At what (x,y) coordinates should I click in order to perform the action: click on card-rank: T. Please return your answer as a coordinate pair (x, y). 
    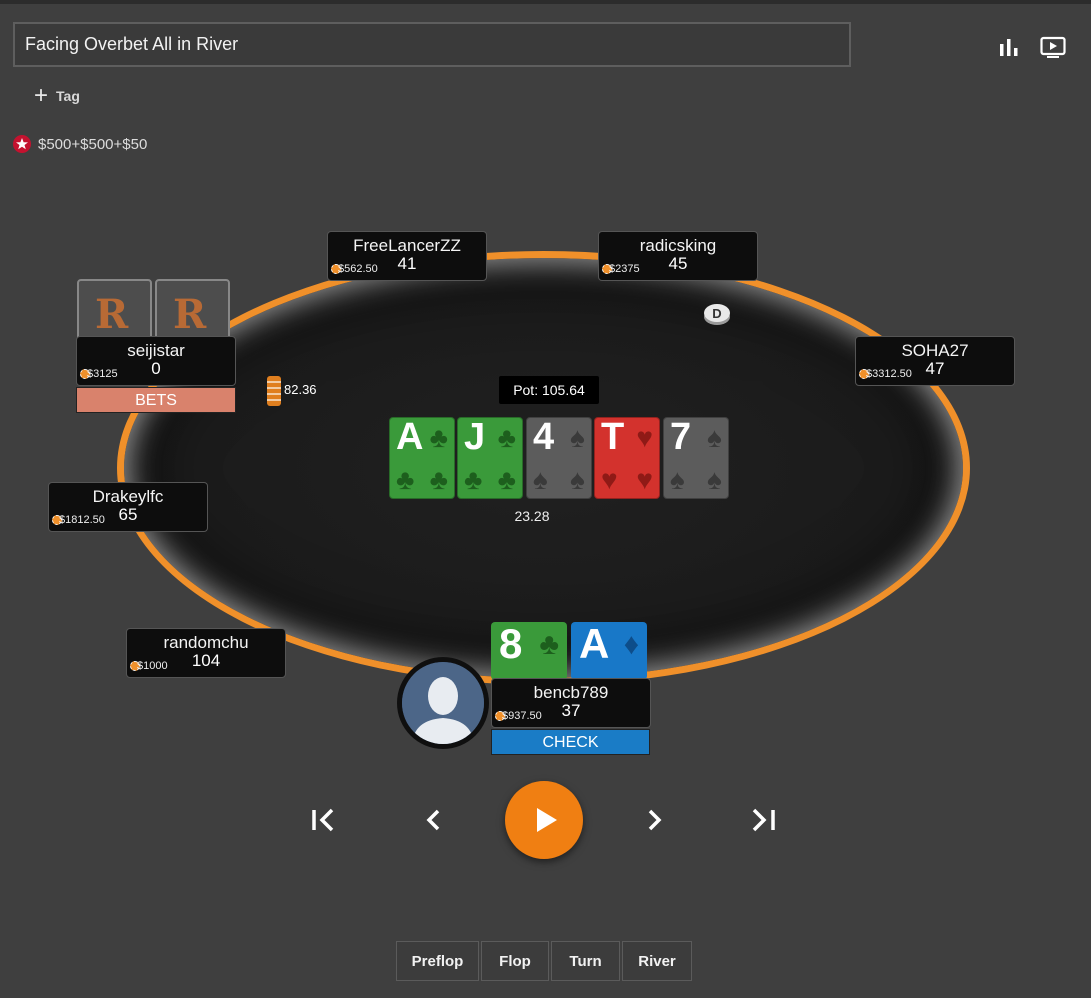
    Looking at the image, I should click on (613, 437).